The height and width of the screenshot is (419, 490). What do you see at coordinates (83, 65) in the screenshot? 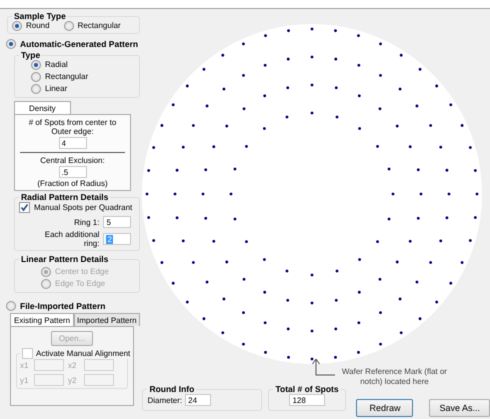
I see `radio-option: Radial` at bounding box center [83, 65].